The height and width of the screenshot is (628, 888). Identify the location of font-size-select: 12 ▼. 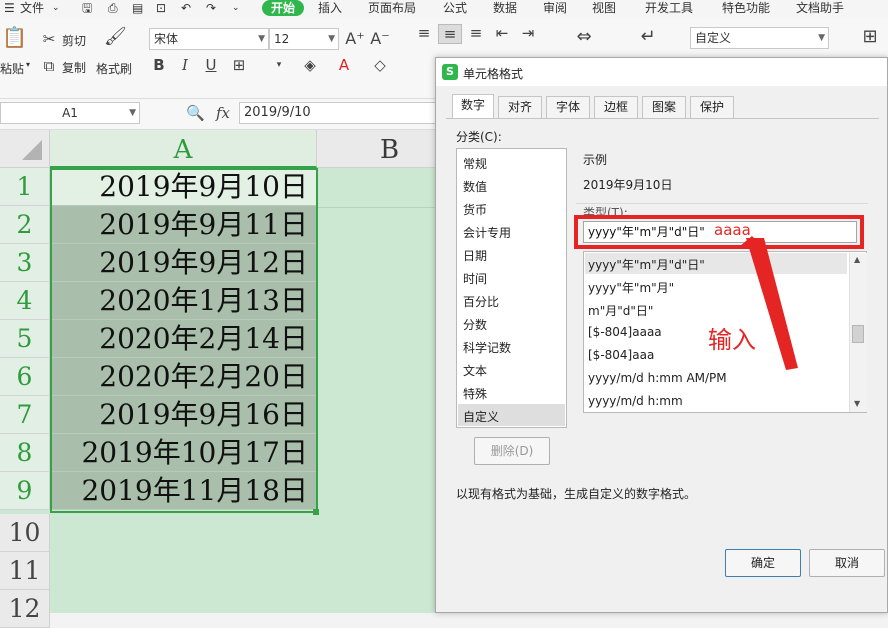
(304, 39).